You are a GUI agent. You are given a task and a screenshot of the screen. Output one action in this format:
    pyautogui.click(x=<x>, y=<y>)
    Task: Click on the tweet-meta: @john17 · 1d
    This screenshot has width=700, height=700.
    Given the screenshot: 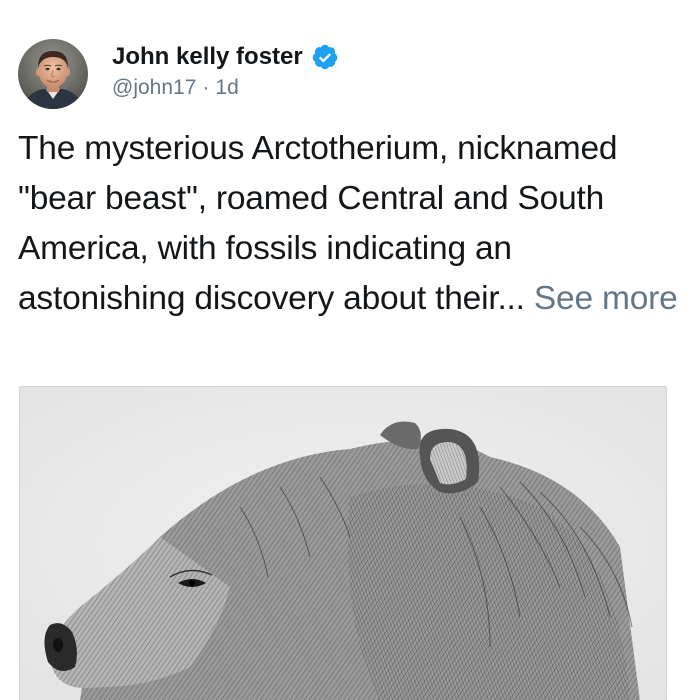 What is the action you would take?
    pyautogui.click(x=225, y=88)
    